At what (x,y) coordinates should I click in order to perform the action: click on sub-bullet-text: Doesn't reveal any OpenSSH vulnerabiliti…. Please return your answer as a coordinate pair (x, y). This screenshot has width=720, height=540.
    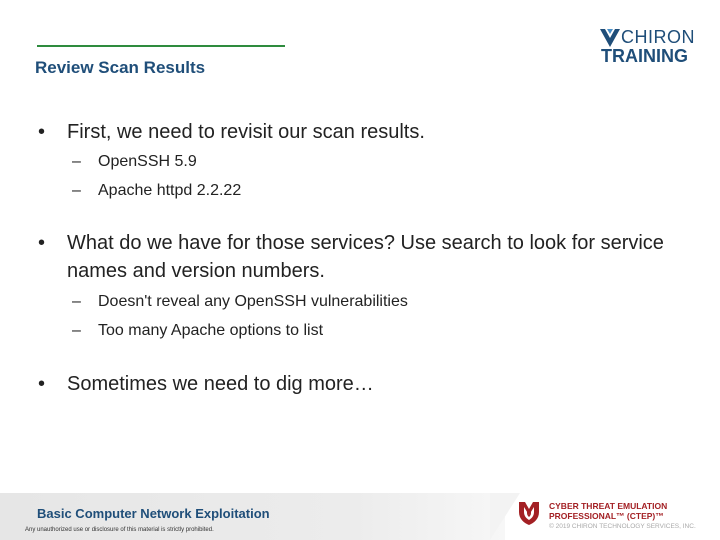
    Looking at the image, I should click on (253, 301).